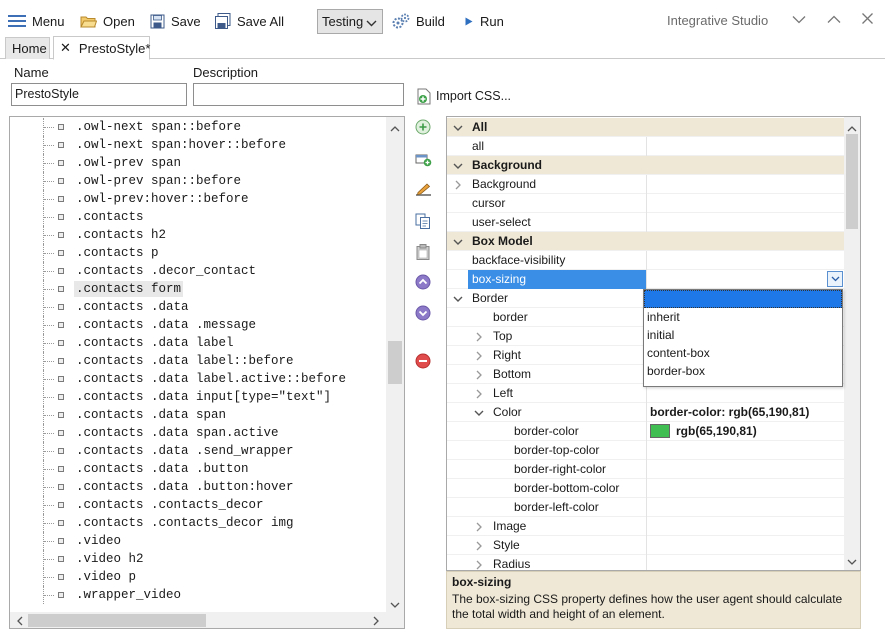  I want to click on save-all-button: Save All, so click(249, 21).